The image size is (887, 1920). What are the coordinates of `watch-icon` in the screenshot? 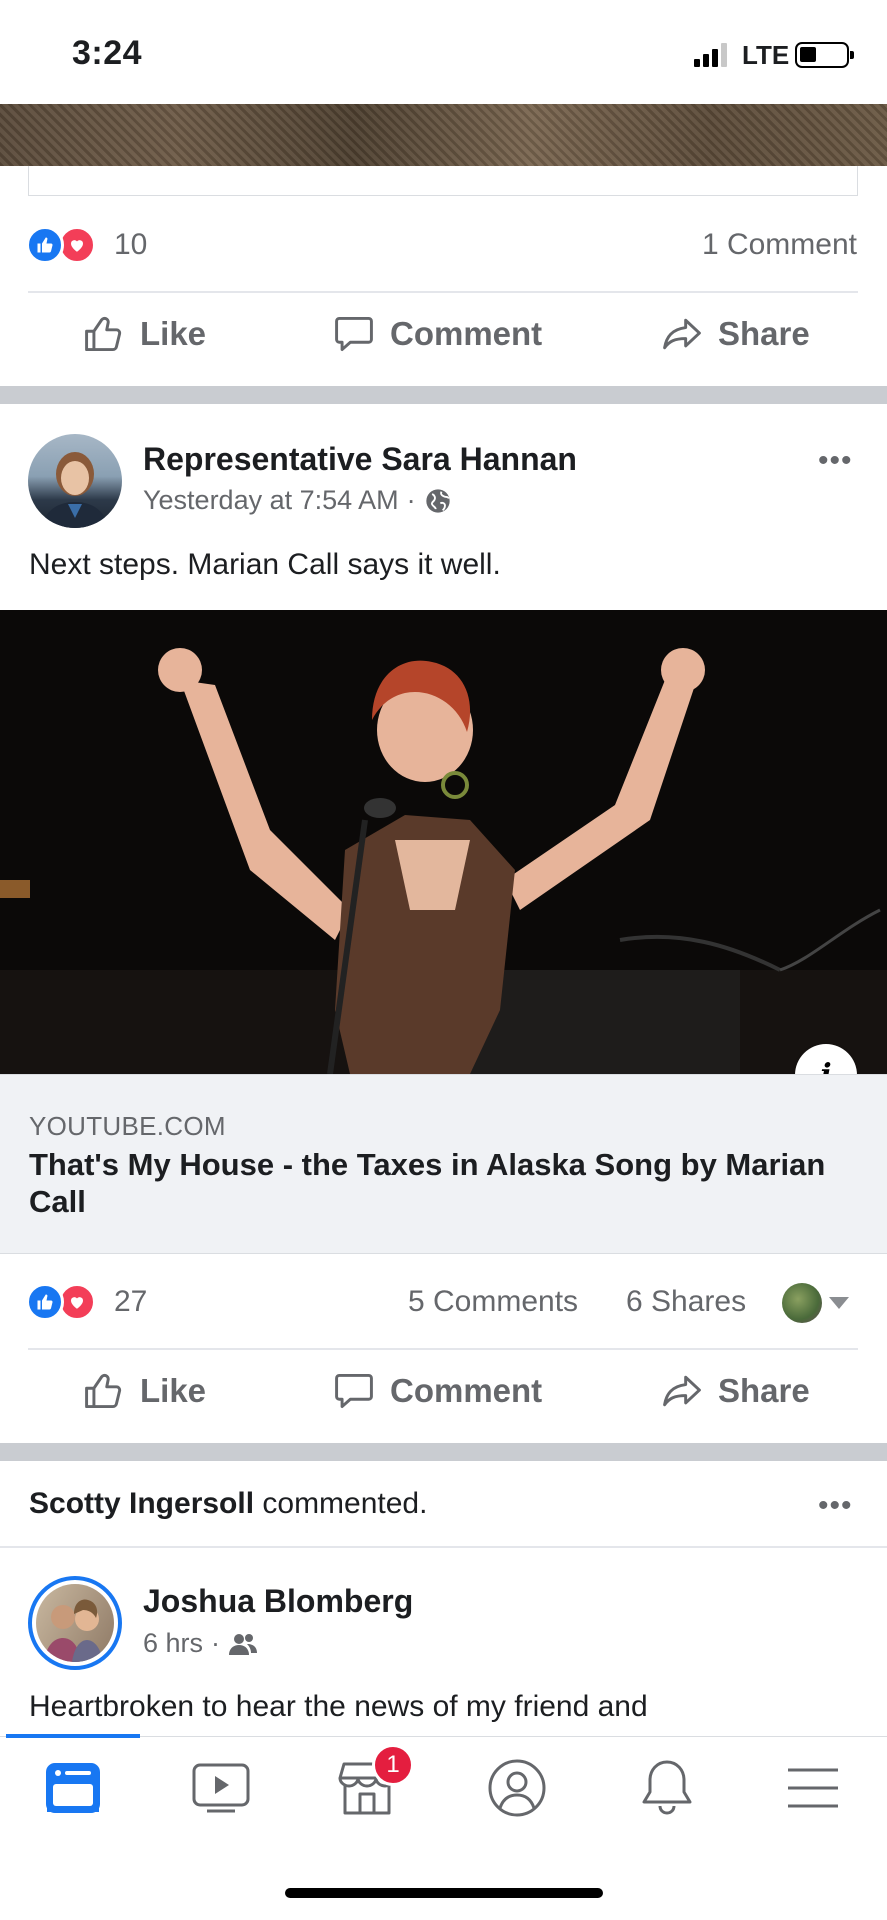 It's located at (221, 1788).